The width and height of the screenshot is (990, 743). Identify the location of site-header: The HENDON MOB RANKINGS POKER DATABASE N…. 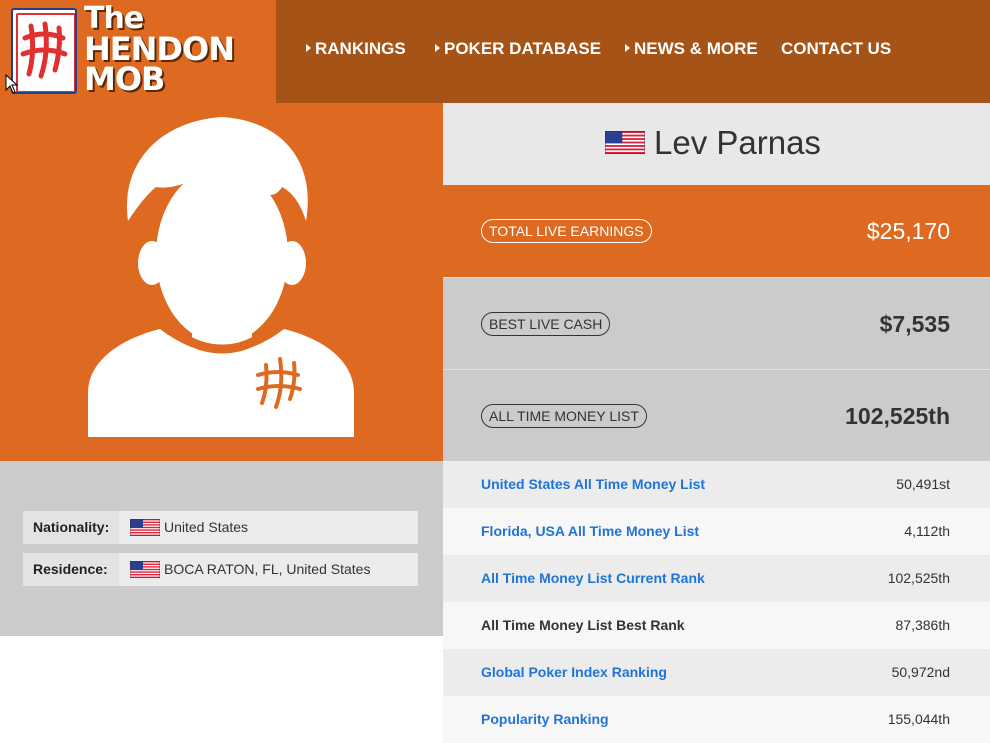
(495, 51).